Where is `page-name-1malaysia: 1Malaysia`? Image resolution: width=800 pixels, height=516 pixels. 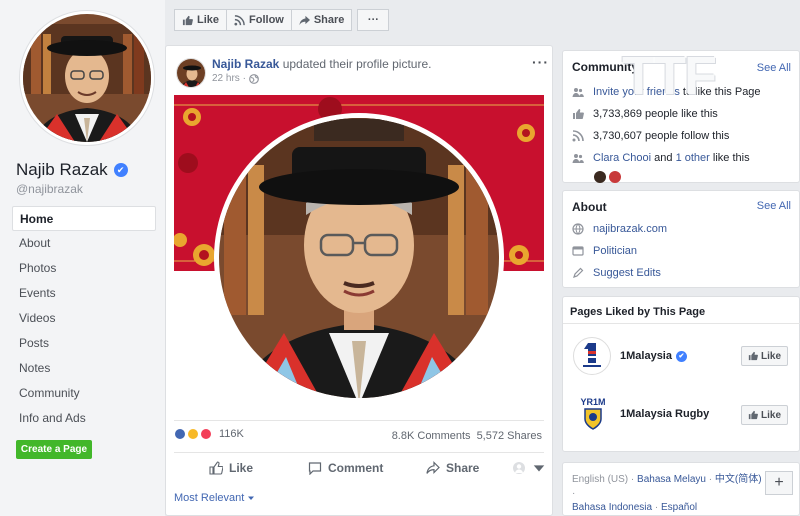 page-name-1malaysia: 1Malaysia is located at coordinates (646, 356).